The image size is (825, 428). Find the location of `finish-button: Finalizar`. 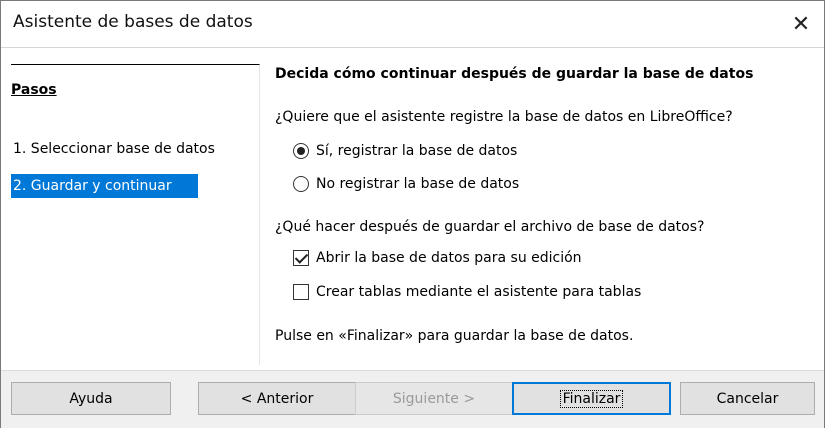

finish-button: Finalizar is located at coordinates (591, 398).